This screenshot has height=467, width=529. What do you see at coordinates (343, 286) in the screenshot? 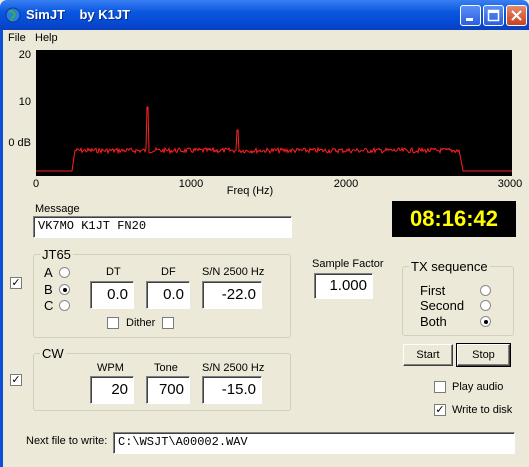
I see `sample-factor-input: 1.000` at bounding box center [343, 286].